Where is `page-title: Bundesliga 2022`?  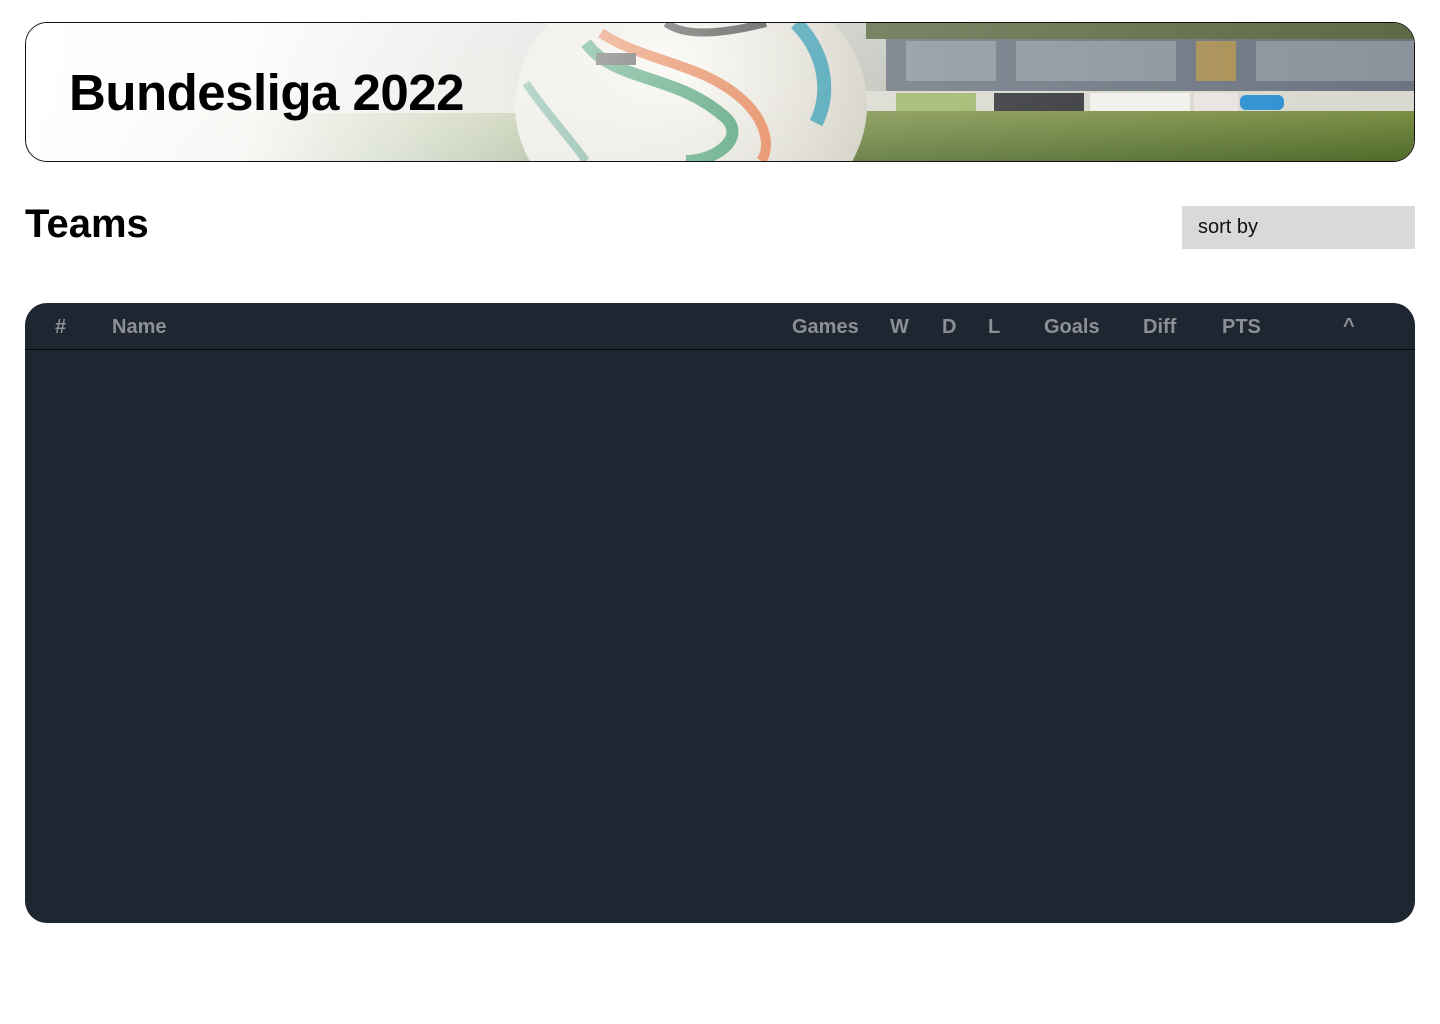
page-title: Bundesliga 2022 is located at coordinates (267, 92).